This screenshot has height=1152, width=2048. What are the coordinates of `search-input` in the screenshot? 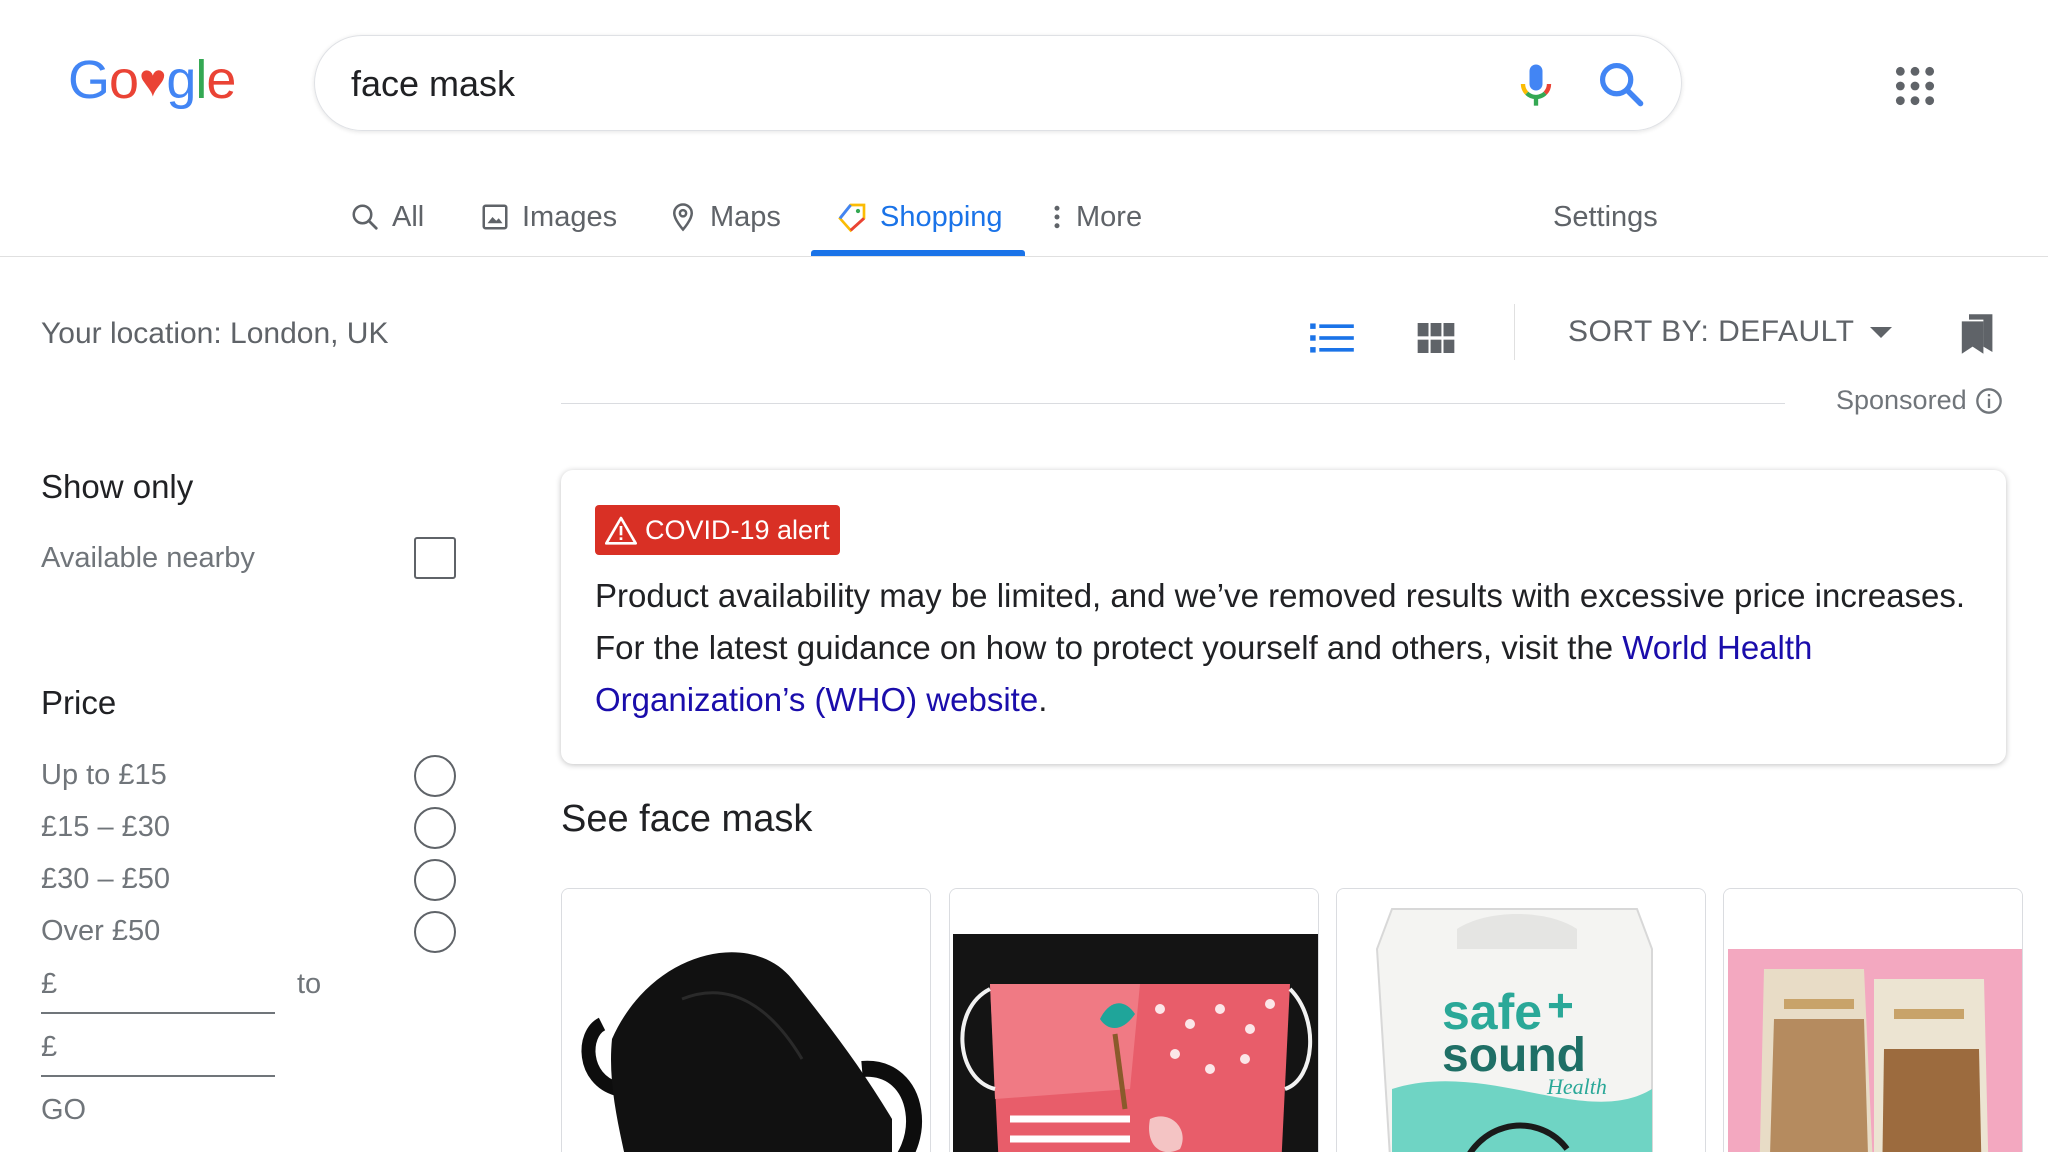 It's located at (901, 84).